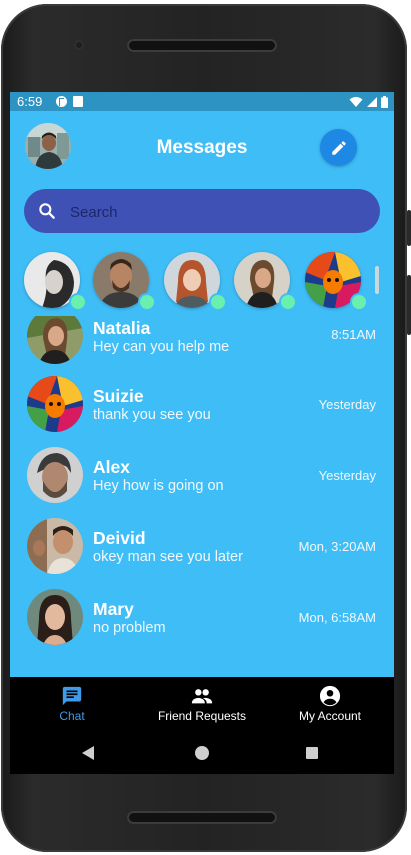  What do you see at coordinates (88, 753) in the screenshot?
I see `back-icon` at bounding box center [88, 753].